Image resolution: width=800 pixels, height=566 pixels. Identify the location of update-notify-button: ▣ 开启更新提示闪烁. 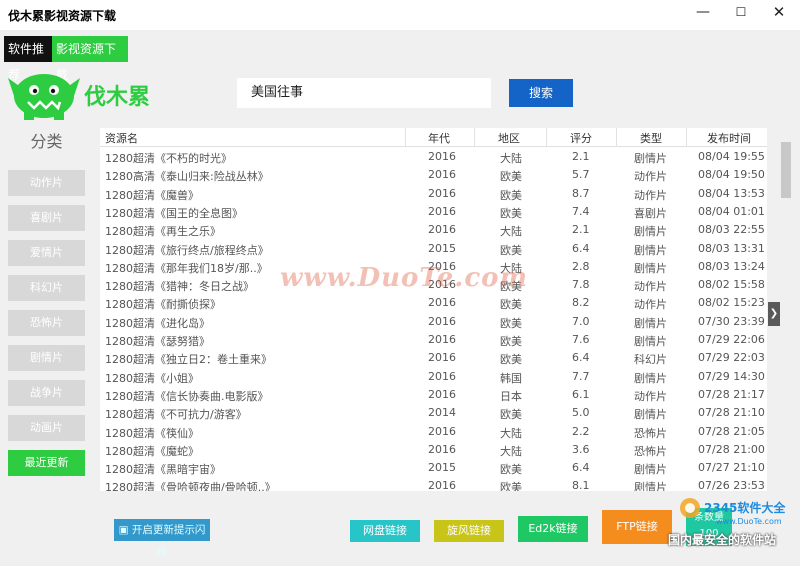
(162, 538).